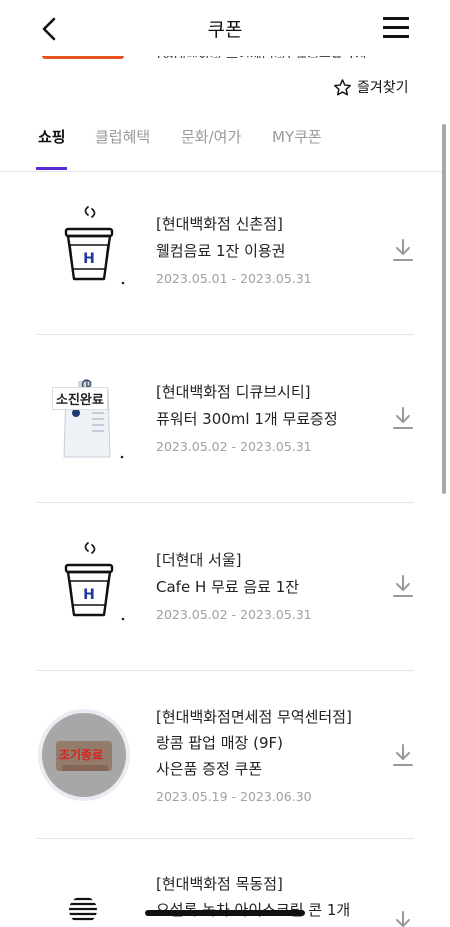 Image resolution: width=450 pixels, height=927 pixels. What do you see at coordinates (225, 28) in the screenshot?
I see `app-header: 쿠폰` at bounding box center [225, 28].